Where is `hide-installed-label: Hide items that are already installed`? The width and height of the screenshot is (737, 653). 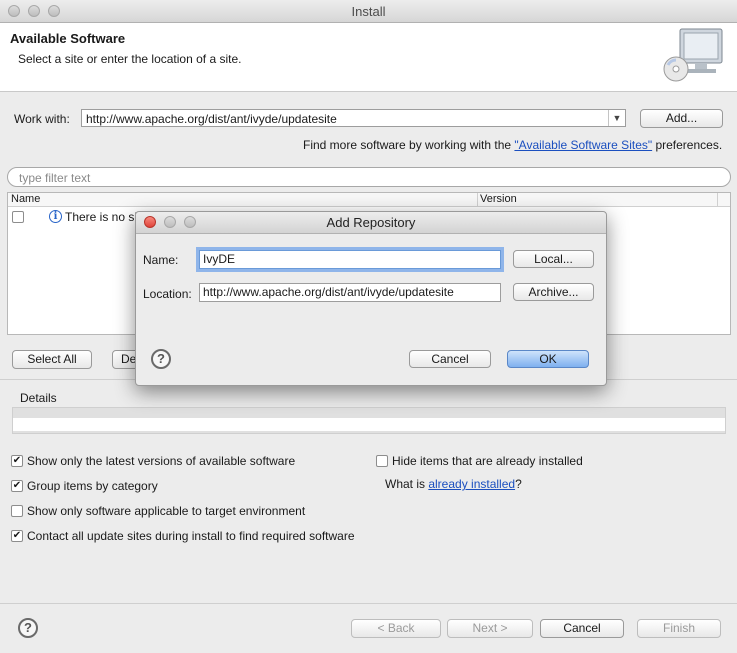 hide-installed-label: Hide items that are already installed is located at coordinates (487, 461).